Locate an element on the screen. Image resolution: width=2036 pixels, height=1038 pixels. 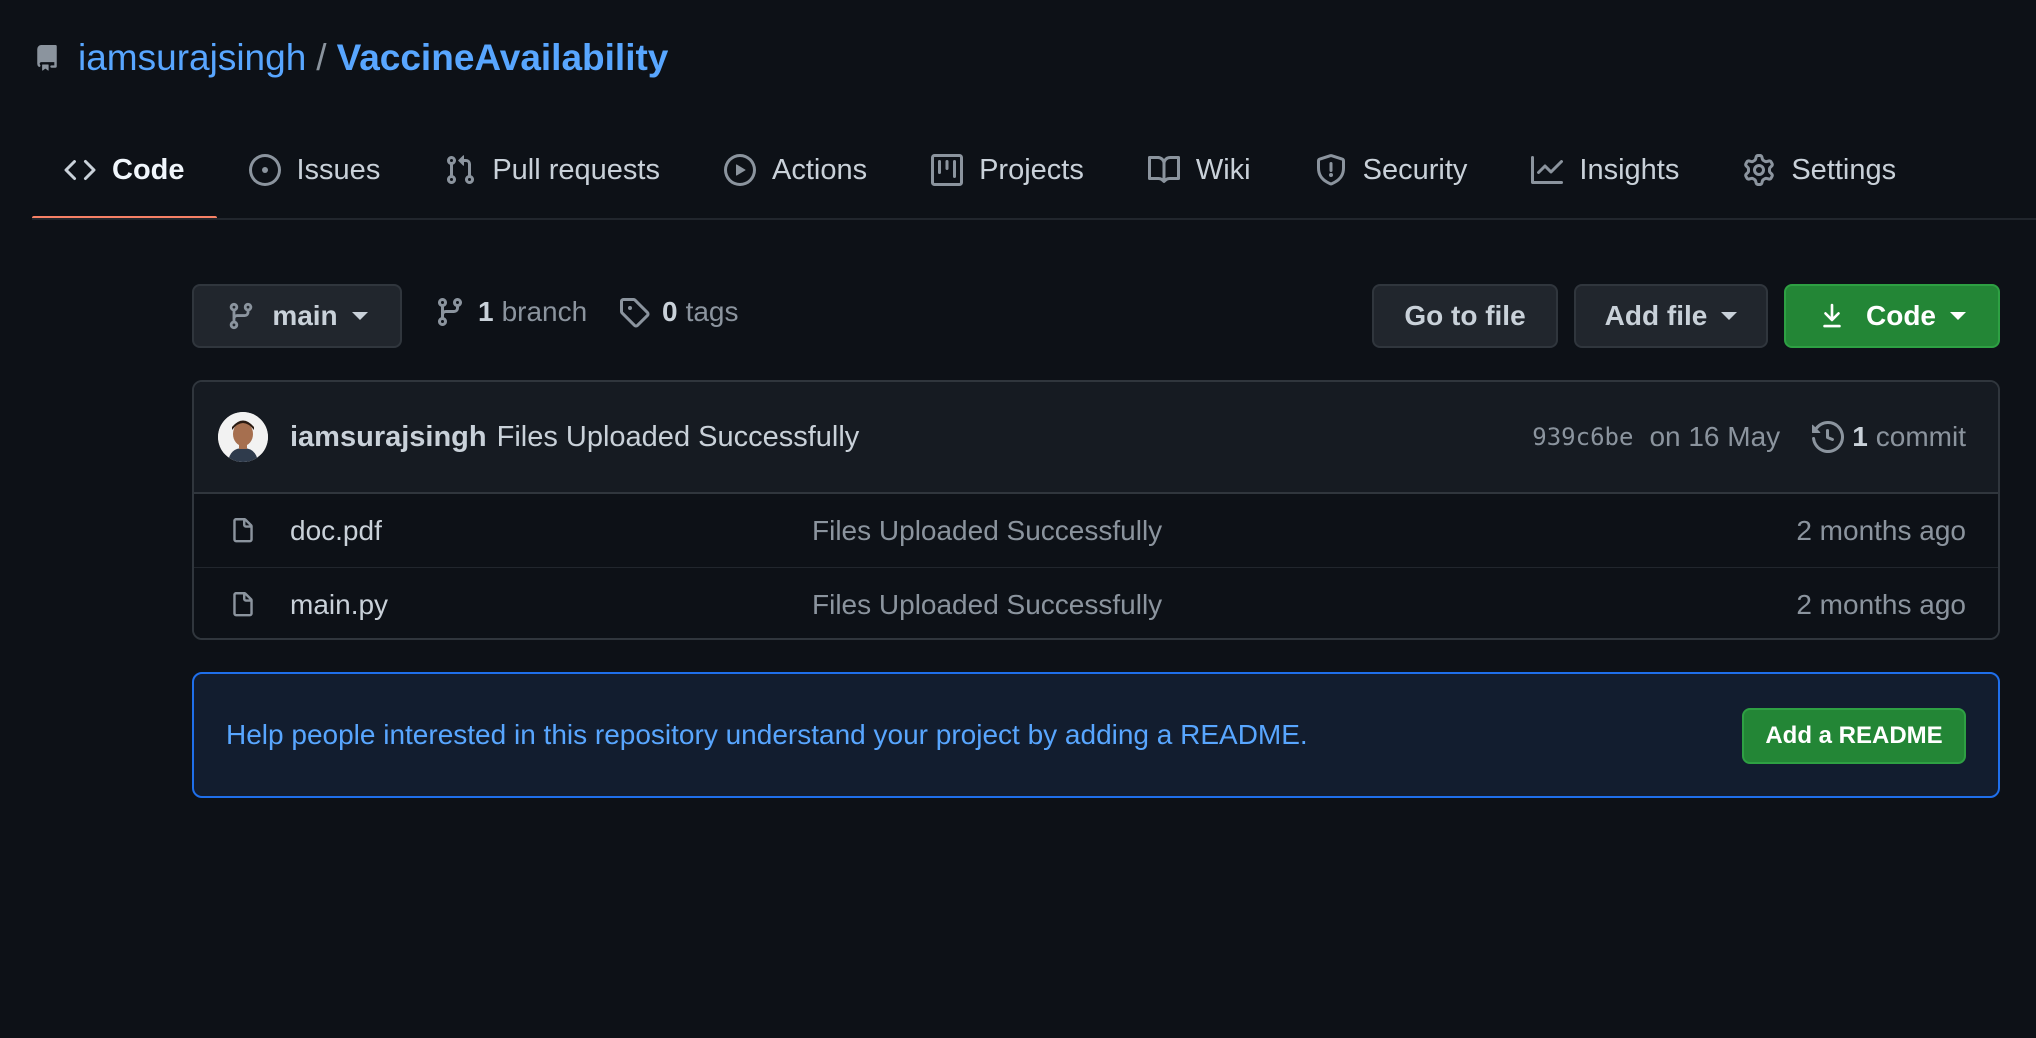
issue-opened-icon is located at coordinates (264, 170).